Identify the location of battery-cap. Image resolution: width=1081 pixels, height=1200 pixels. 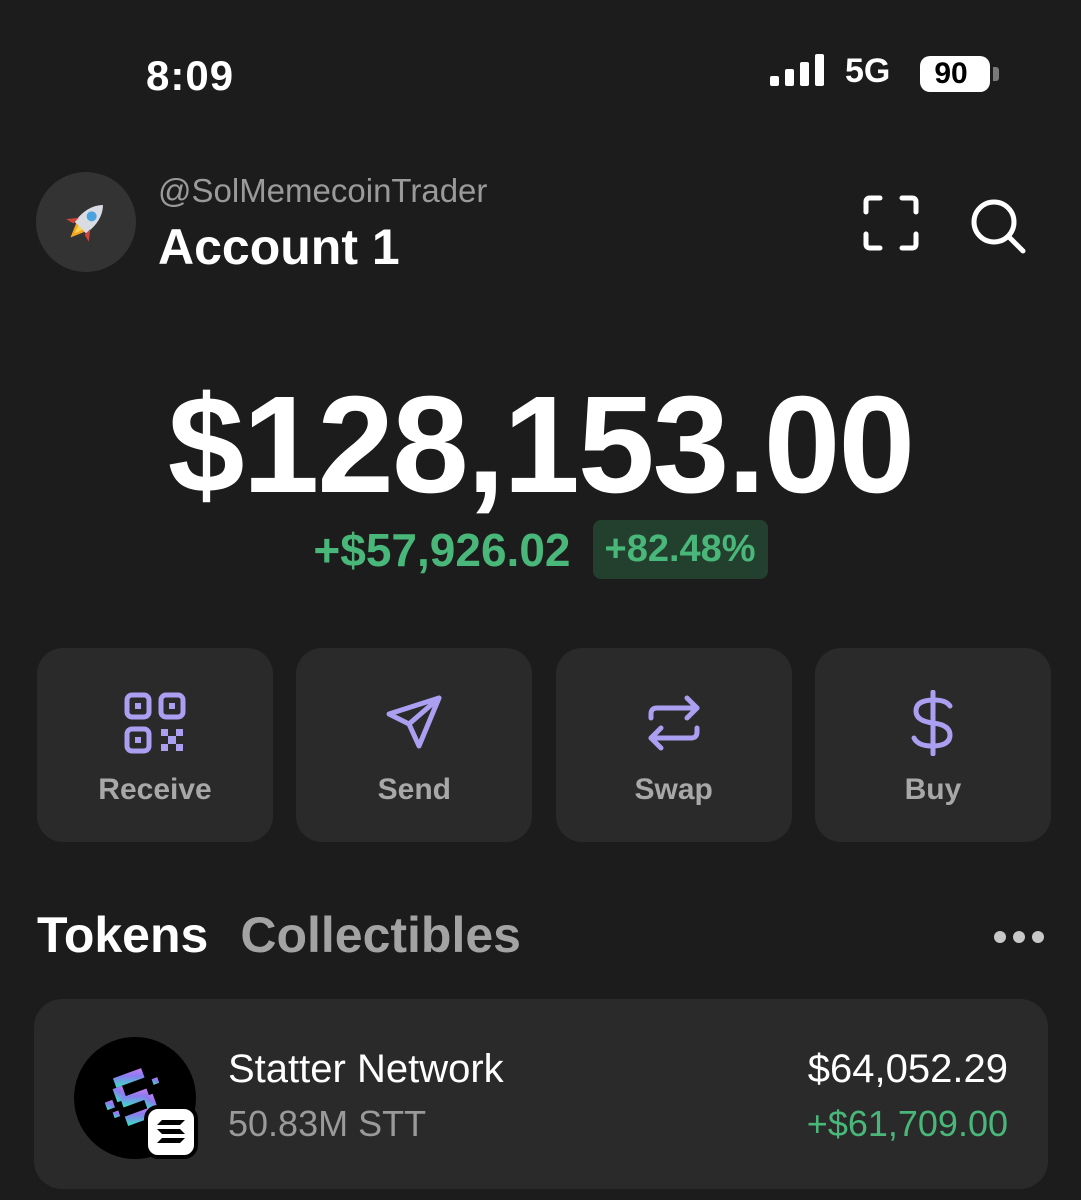
(996, 74).